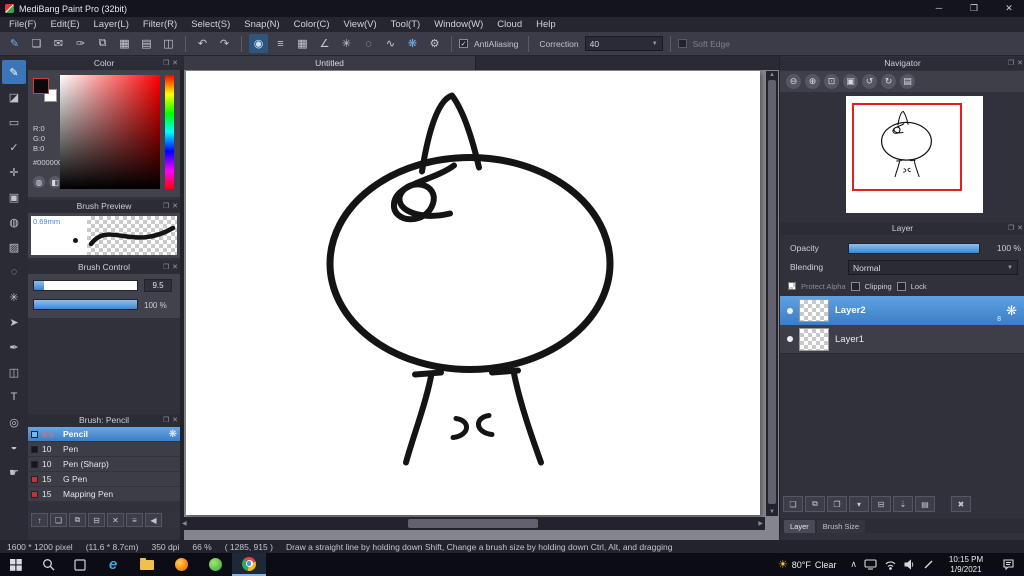  Describe the element at coordinates (14, 372) in the screenshot. I see `divide-tool: ◫` at that location.